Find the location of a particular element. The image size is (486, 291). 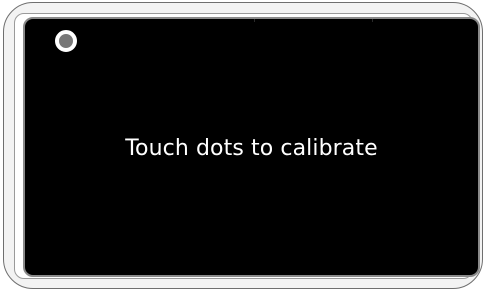

calibration-target-dot is located at coordinates (66, 41).